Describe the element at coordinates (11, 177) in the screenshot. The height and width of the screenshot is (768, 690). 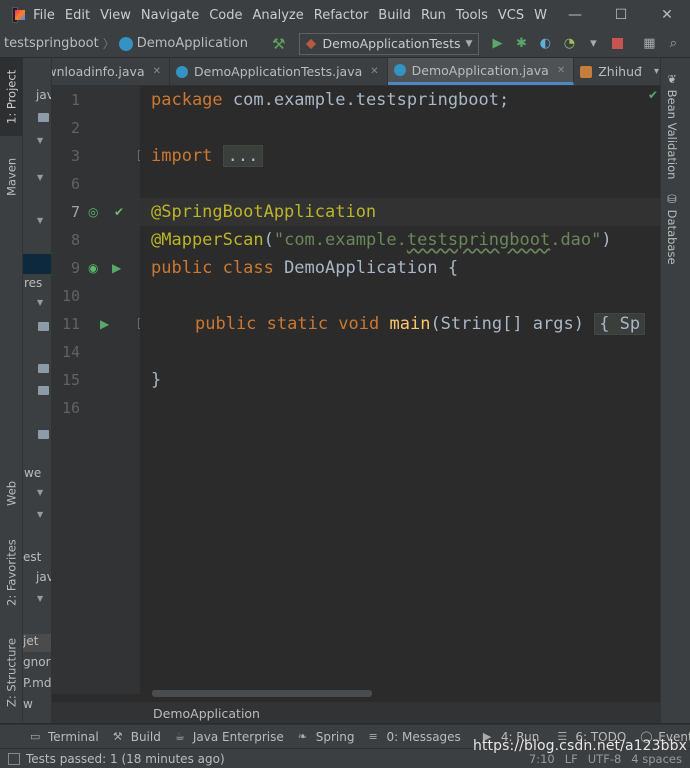
I see `tab-maven: Maven` at that location.